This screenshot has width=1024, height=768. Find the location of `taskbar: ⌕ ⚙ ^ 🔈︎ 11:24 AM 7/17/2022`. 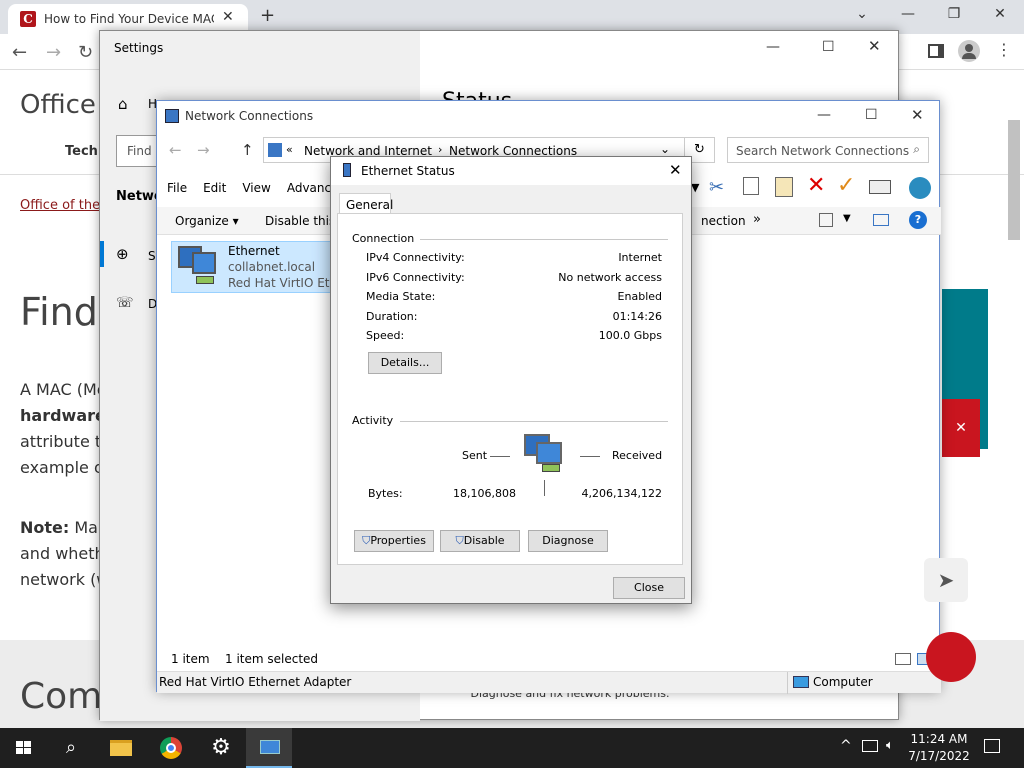

taskbar: ⌕ ⚙ ^ 🔈︎ 11:24 AM 7/17/2022 is located at coordinates (512, 748).